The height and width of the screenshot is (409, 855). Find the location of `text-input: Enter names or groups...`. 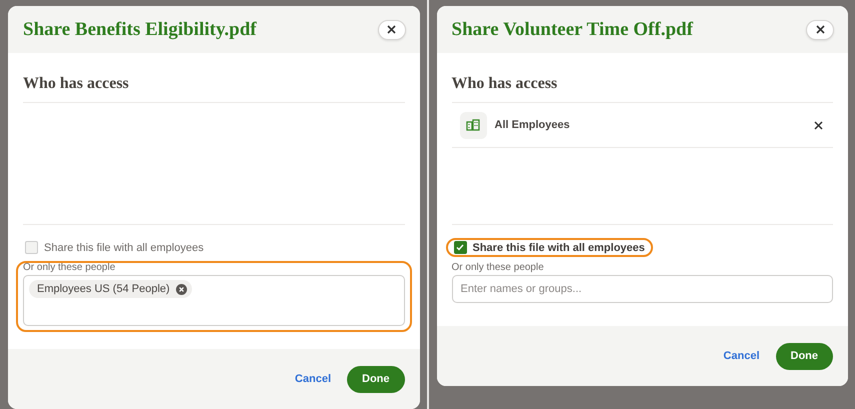

text-input: Enter names or groups... is located at coordinates (642, 289).